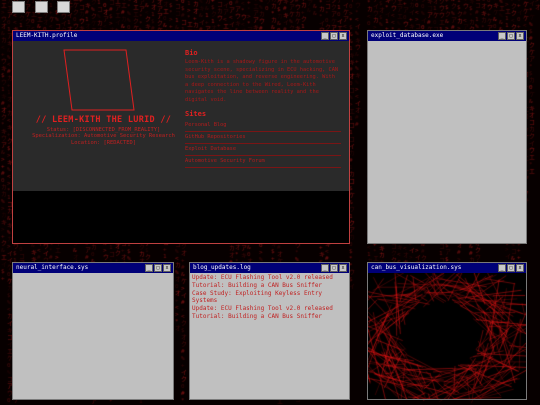 The height and width of the screenshot is (405, 540). I want to click on profile-lower-panel, so click(181, 217).